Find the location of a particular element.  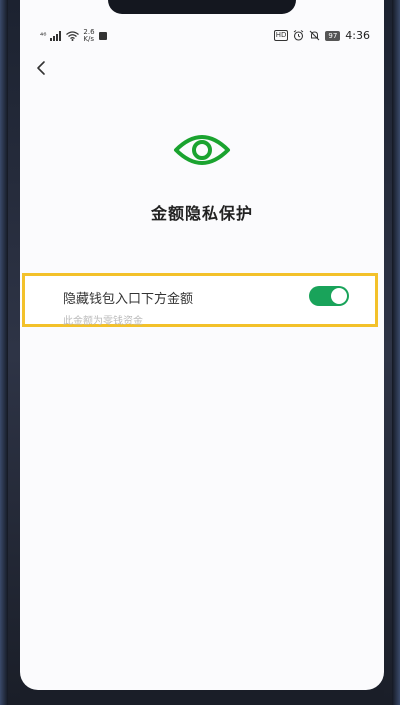

back-button is located at coordinates (42, 68).